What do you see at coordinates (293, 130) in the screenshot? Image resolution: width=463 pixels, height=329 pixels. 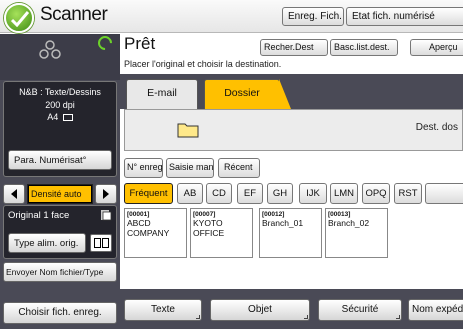 I see `destination-field: Dest. dos` at bounding box center [293, 130].